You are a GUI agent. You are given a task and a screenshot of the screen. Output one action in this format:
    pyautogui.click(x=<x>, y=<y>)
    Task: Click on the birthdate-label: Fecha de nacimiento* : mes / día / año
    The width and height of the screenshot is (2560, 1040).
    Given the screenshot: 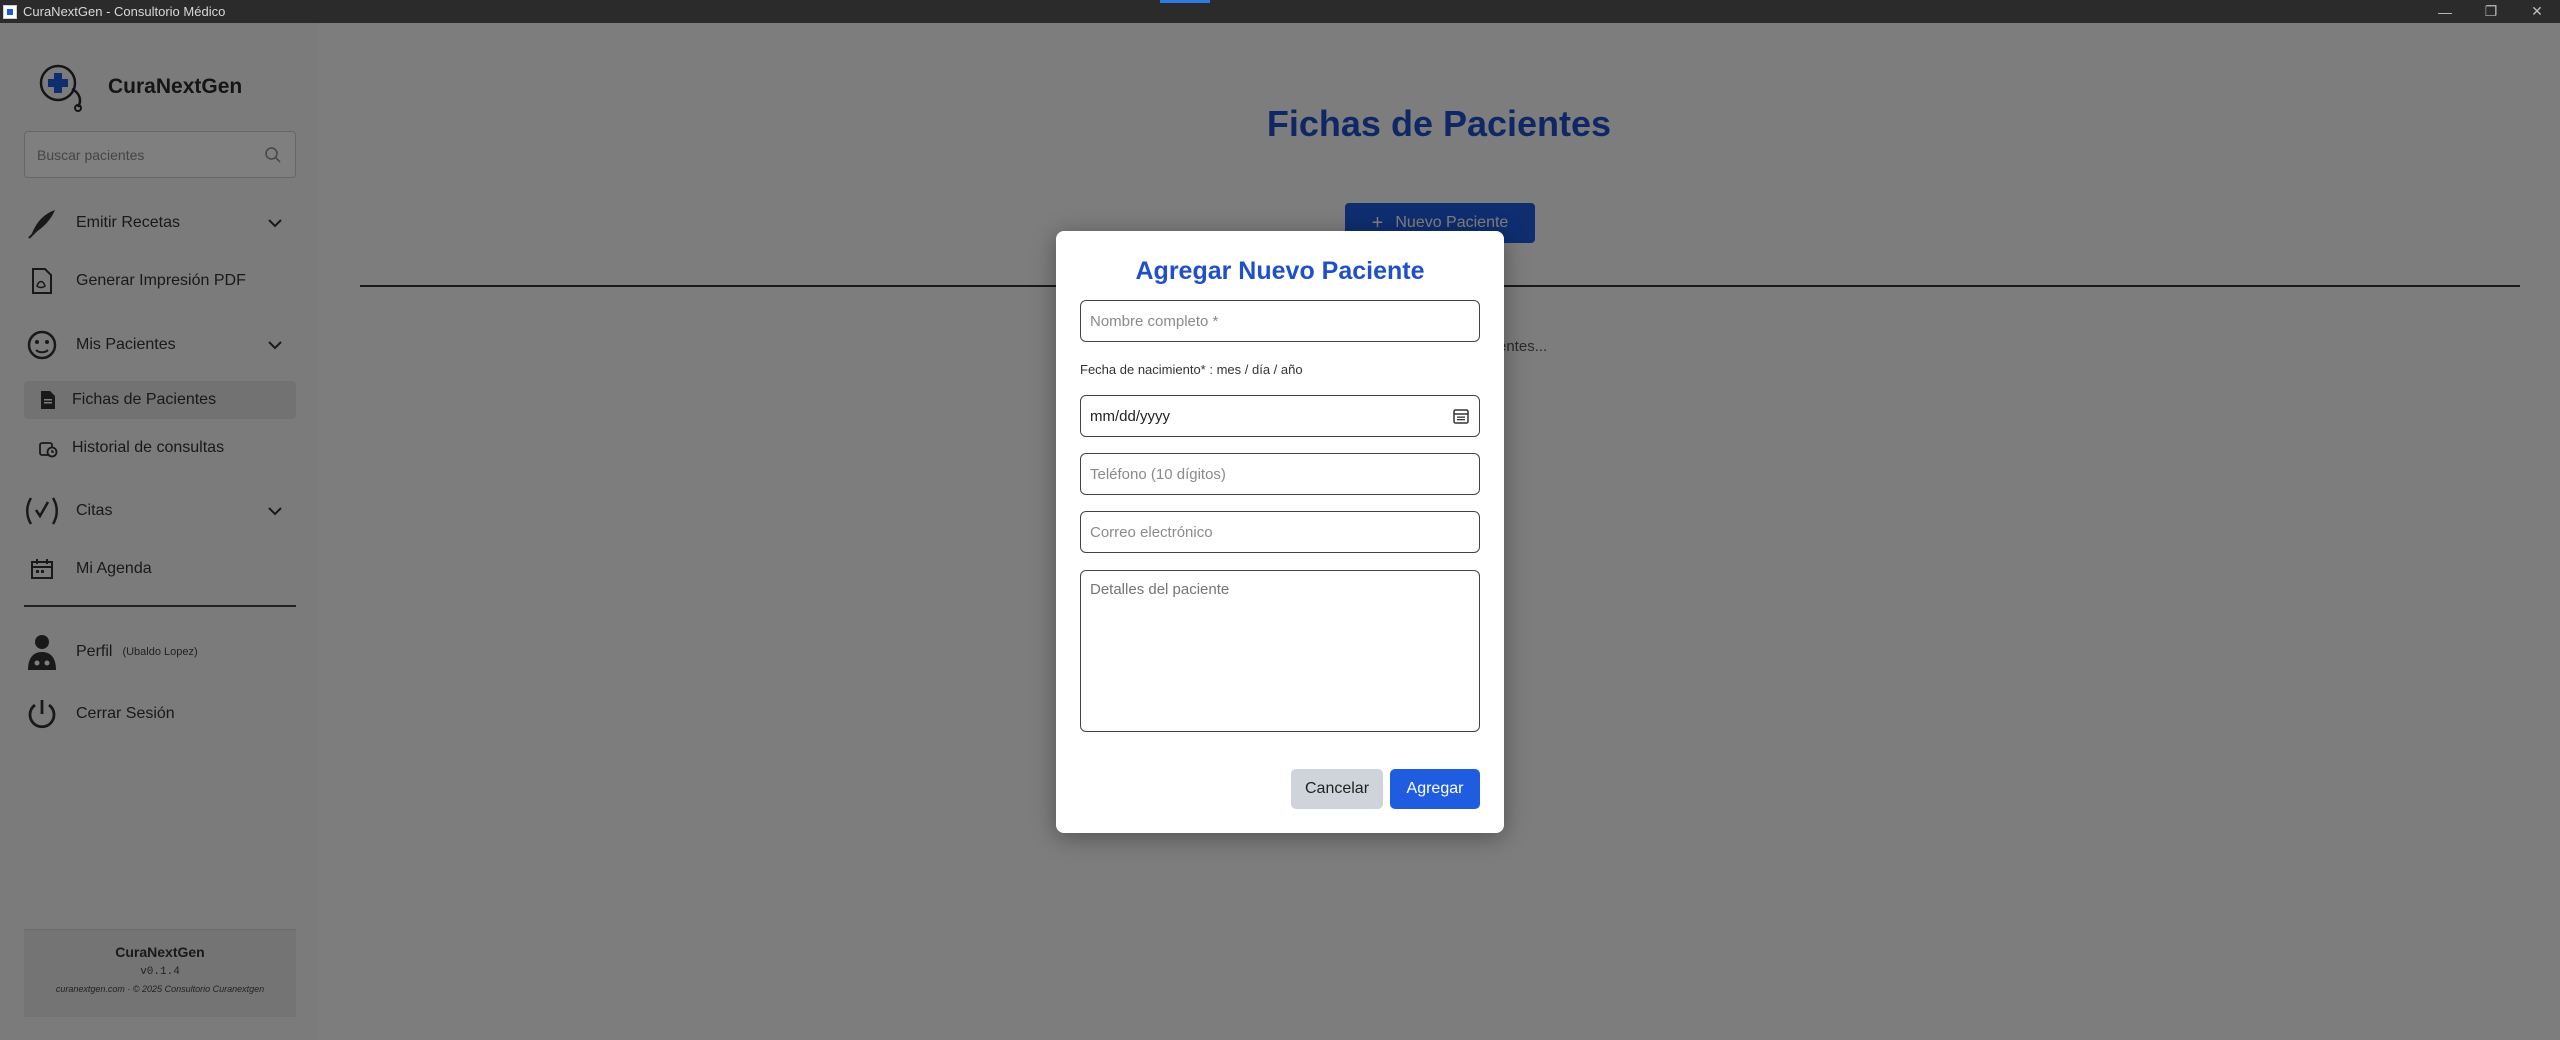 What is the action you would take?
    pyautogui.click(x=1191, y=369)
    